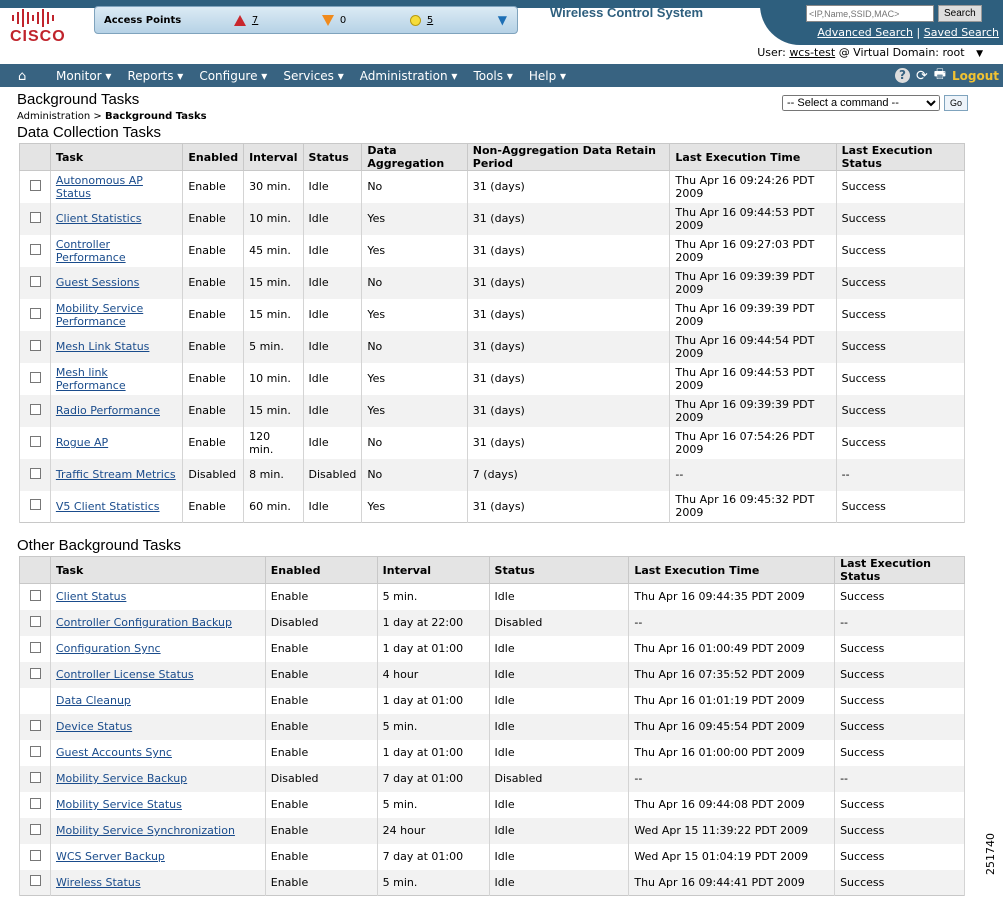 The height and width of the screenshot is (912, 1003). What do you see at coordinates (956, 103) in the screenshot?
I see `go-button: Go` at bounding box center [956, 103].